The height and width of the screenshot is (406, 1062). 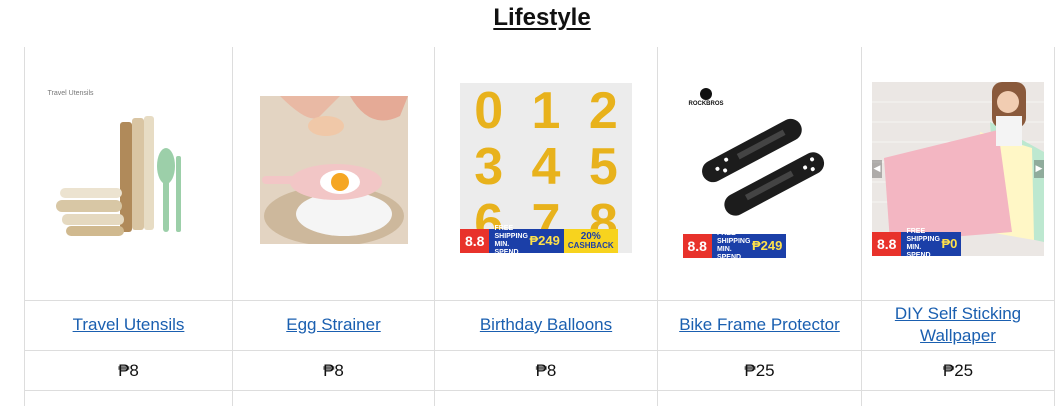 What do you see at coordinates (590, 245) in the screenshot?
I see `cashback-label: CASHBACK` at bounding box center [590, 245].